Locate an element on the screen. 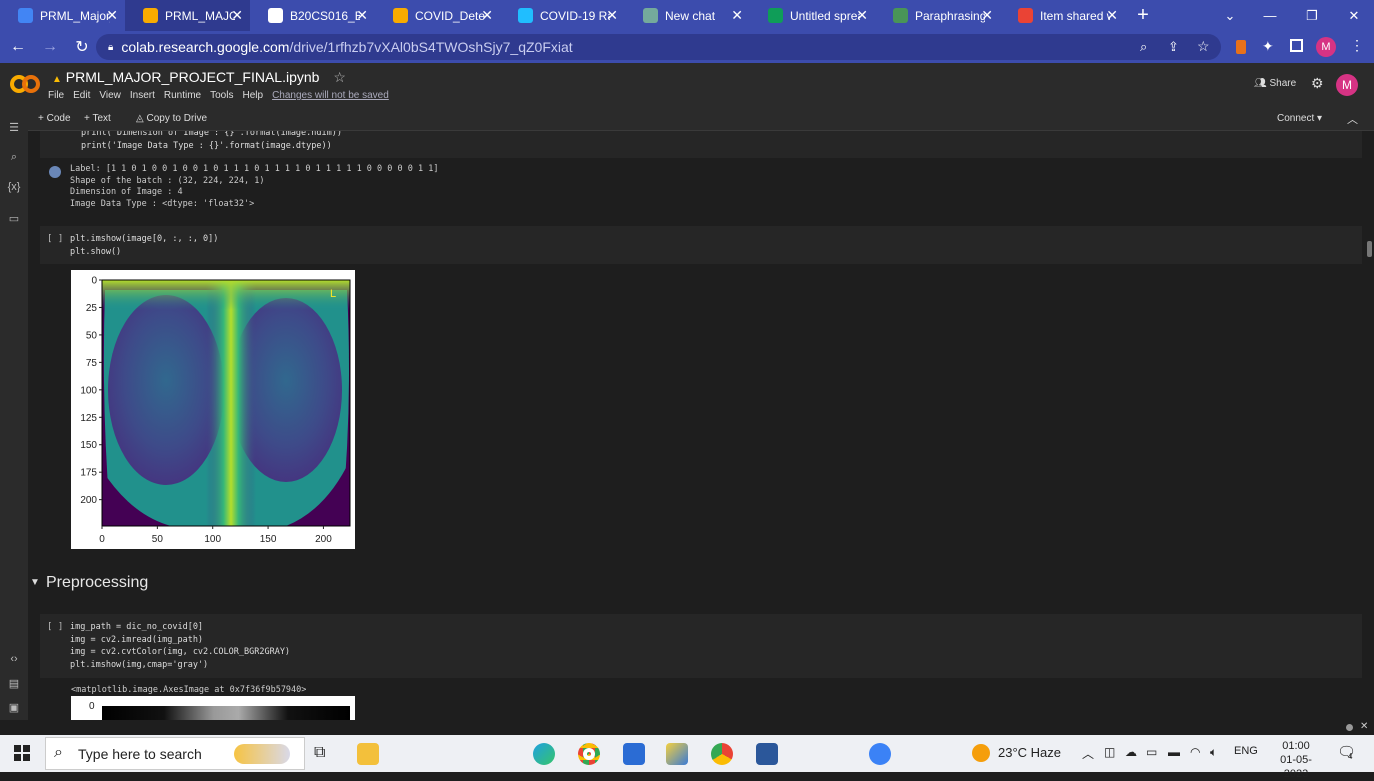 This screenshot has height=781, width=1374. matplotlib-plot: L 0 25 50 75 100 125 150 175 200 0 50 100 150 200 is located at coordinates (213, 409).